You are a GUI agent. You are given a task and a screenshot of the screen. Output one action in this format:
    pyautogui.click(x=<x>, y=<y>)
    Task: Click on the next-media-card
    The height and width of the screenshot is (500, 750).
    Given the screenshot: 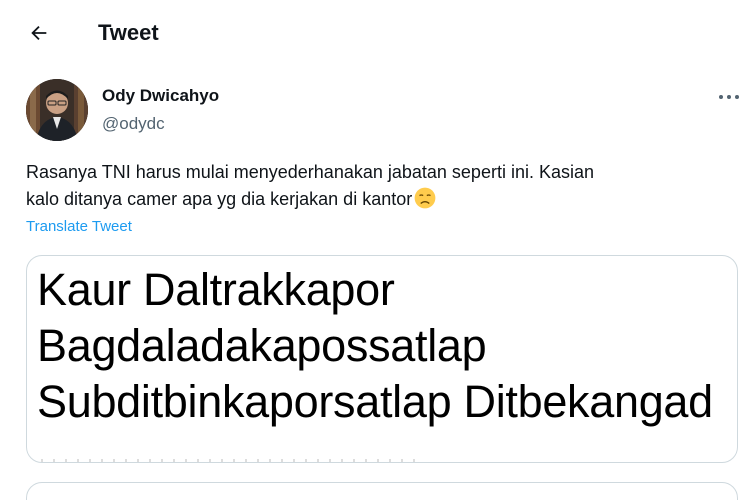 What is the action you would take?
    pyautogui.click(x=382, y=491)
    